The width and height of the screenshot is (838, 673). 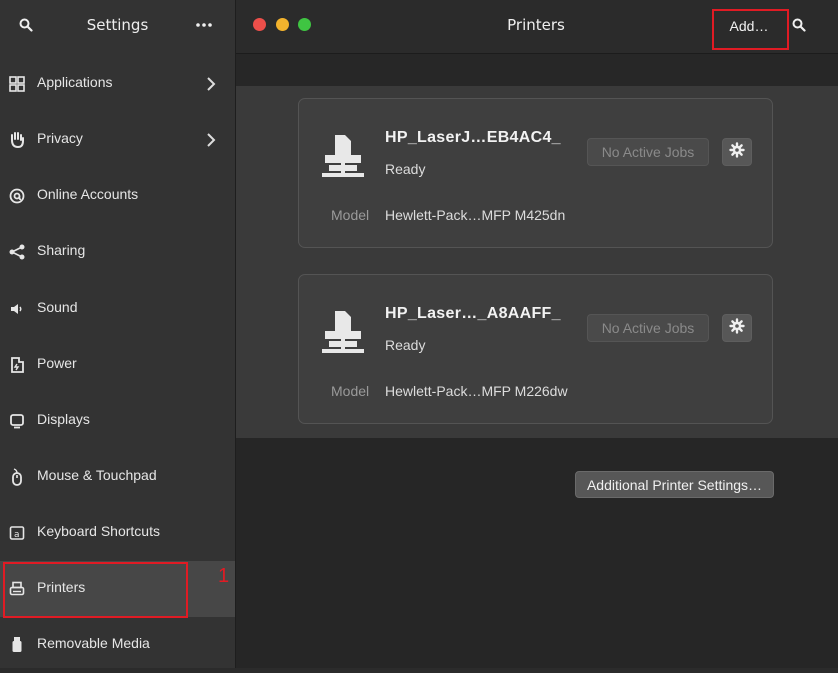 What do you see at coordinates (117, 84) in the screenshot?
I see `sidebar-item-applications: Applications` at bounding box center [117, 84].